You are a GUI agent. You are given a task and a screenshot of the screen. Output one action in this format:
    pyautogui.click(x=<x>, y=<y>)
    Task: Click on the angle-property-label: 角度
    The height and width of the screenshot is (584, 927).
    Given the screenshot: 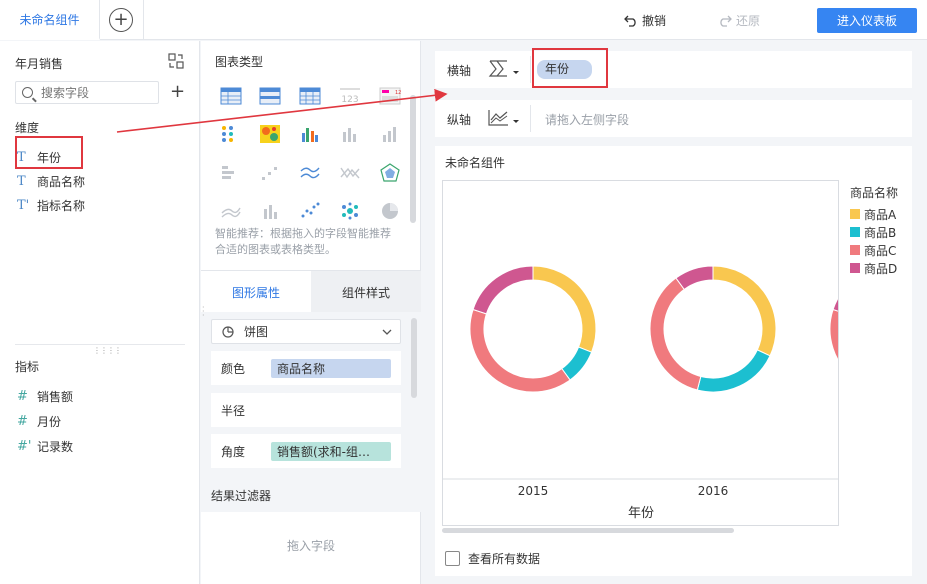 What is the action you would take?
    pyautogui.click(x=233, y=451)
    